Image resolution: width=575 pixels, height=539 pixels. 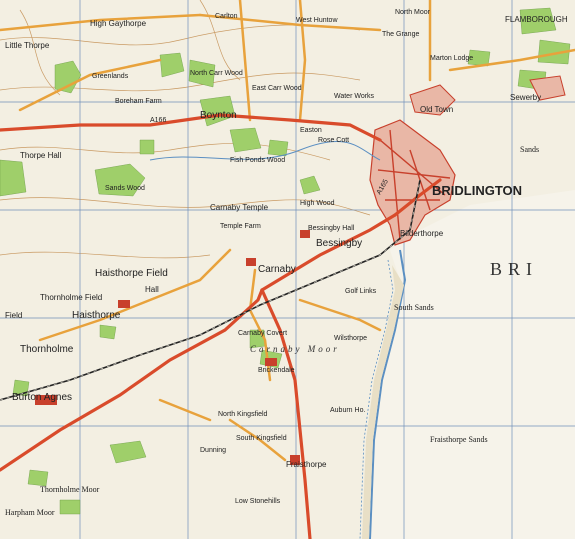 I want to click on label-a166: A166, so click(x=158, y=120).